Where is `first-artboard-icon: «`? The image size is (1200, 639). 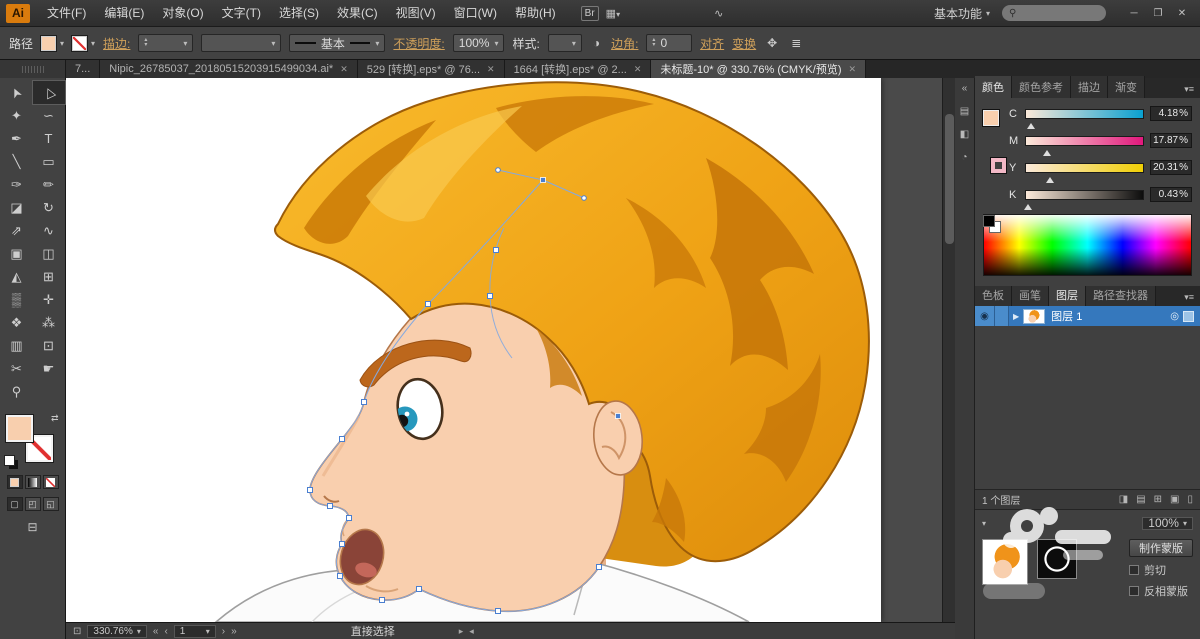 first-artboard-icon: « is located at coordinates (156, 631).